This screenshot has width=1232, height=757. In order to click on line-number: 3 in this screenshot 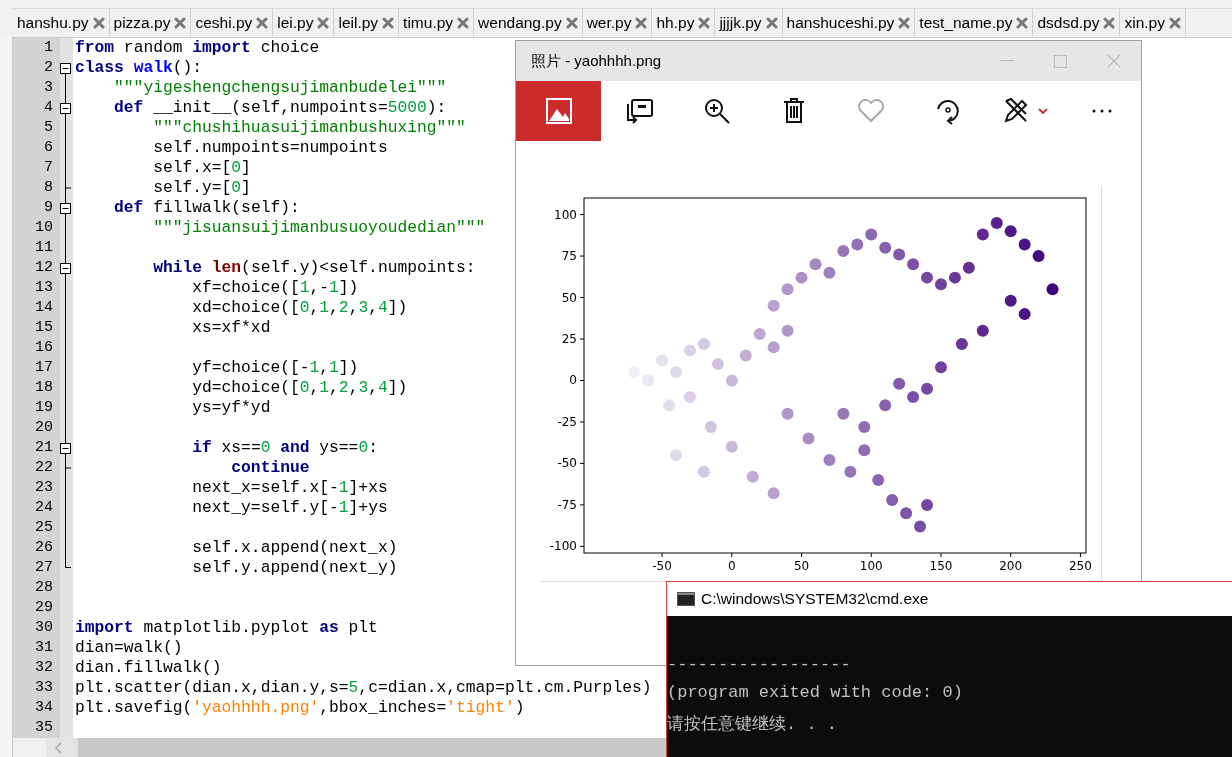, I will do `click(48, 88)`.